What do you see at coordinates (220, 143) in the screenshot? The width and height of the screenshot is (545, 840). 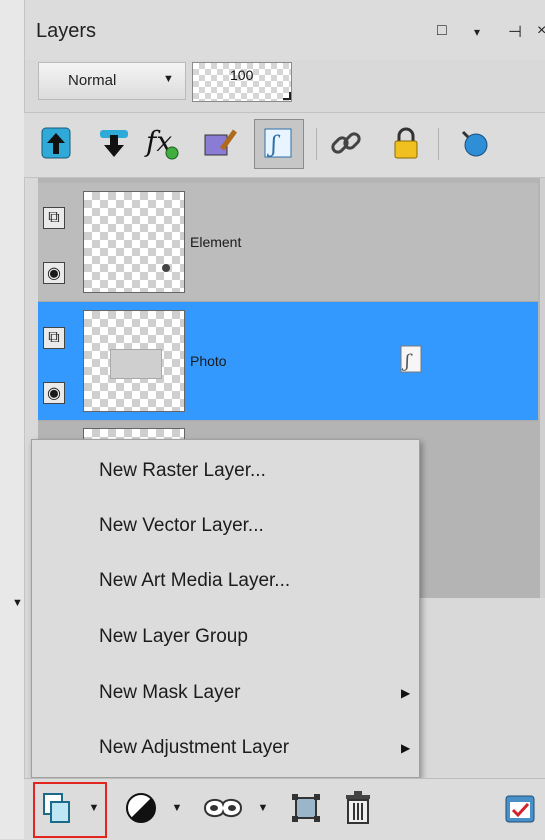 I see `edit-layer-icon` at bounding box center [220, 143].